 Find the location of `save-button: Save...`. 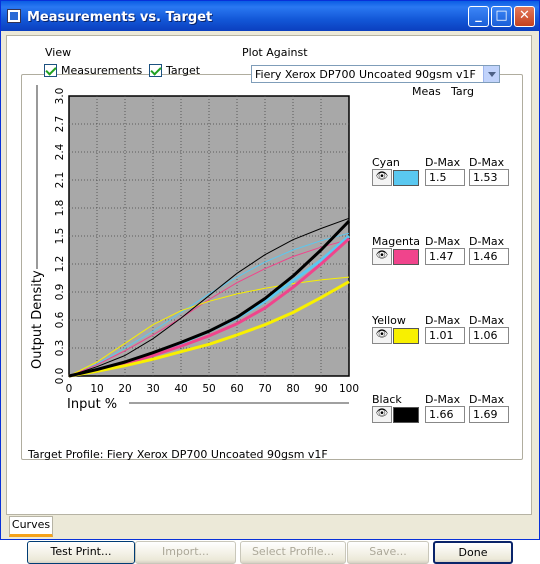

save-button: Save... is located at coordinates (388, 552).